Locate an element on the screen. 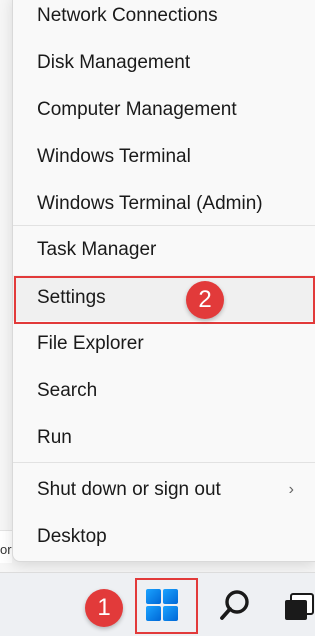  menu-item-shut-down-or-sign-out: Shut down or sign out › is located at coordinates (164, 490).